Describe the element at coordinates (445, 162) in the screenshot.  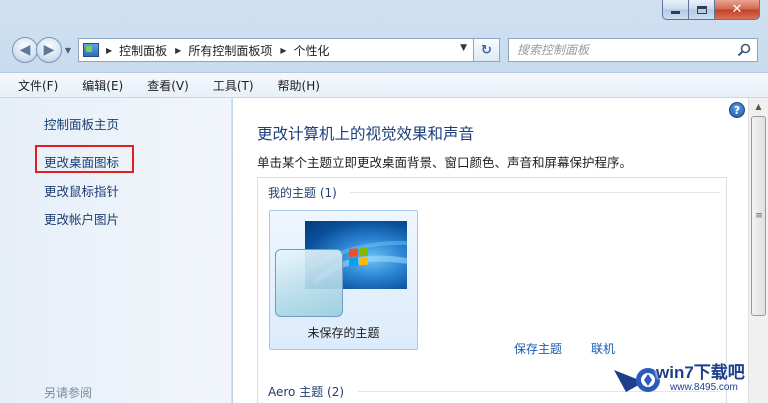
I see `page-description: 单击某个主题立即更改桌面背景、窗口颜色、声音和屏幕保护程序。` at that location.